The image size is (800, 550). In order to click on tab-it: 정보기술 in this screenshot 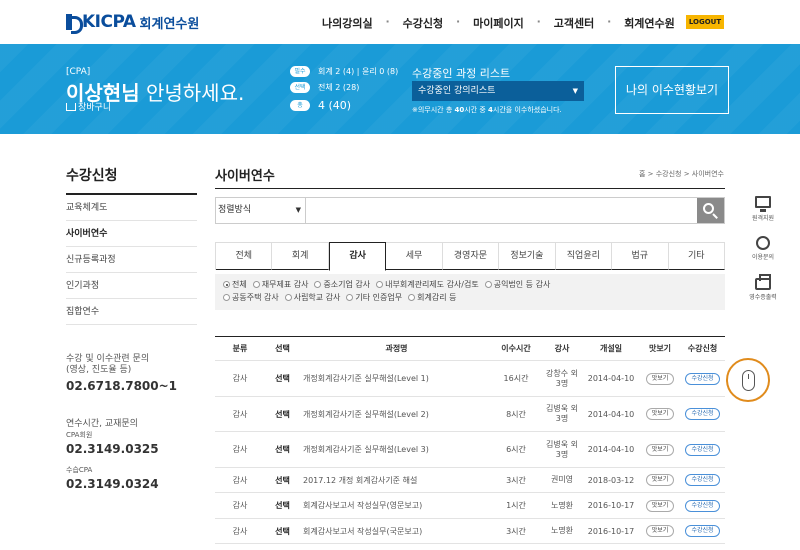, I will do `click(527, 256)`.